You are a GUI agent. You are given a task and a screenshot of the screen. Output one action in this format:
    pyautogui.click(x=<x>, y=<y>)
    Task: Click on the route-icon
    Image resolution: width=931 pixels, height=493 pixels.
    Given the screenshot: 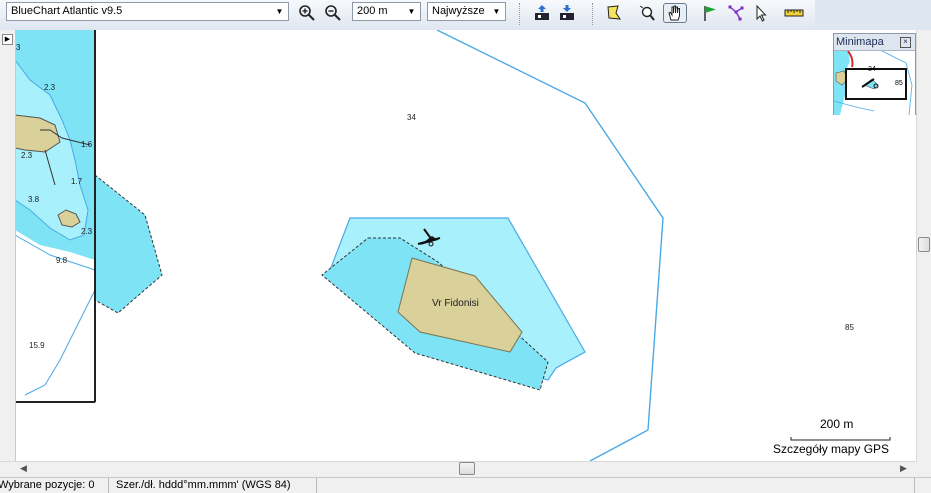 What is the action you would take?
    pyautogui.click(x=736, y=13)
    